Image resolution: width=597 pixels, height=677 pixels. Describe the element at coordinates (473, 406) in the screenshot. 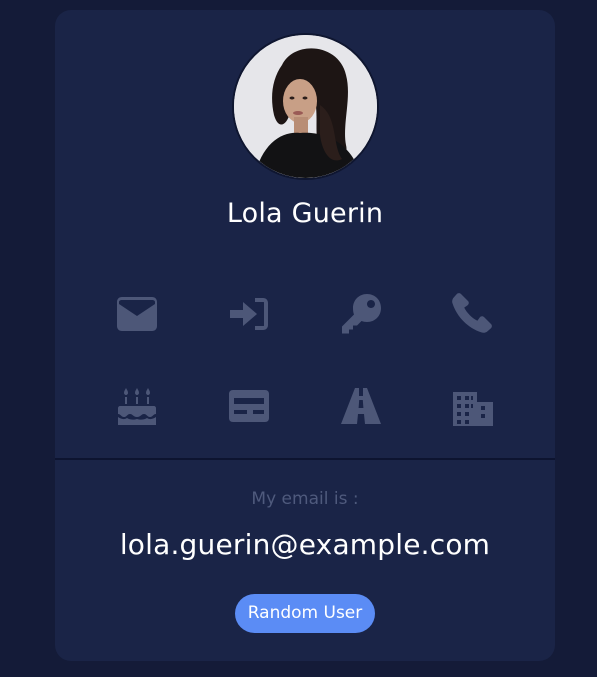

I see `building-icon` at that location.